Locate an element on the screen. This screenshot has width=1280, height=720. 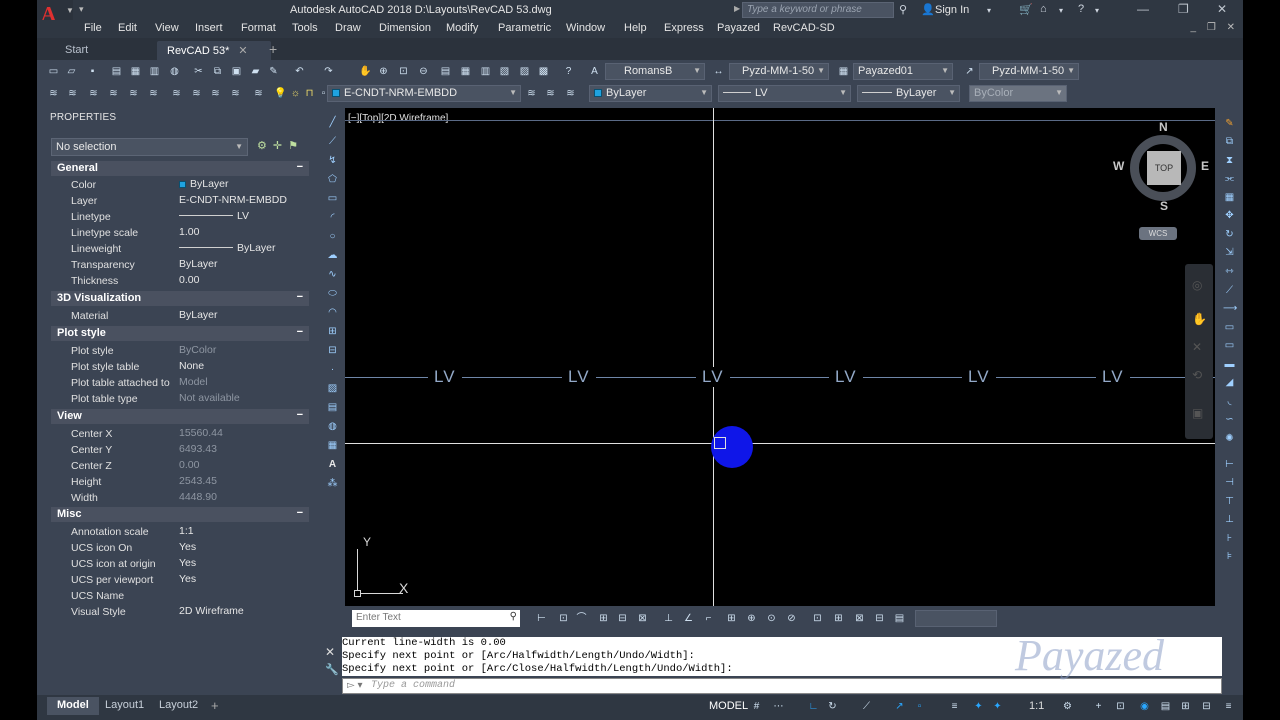
dim-linear-snap-icon: ⊢ is located at coordinates (541, 618).